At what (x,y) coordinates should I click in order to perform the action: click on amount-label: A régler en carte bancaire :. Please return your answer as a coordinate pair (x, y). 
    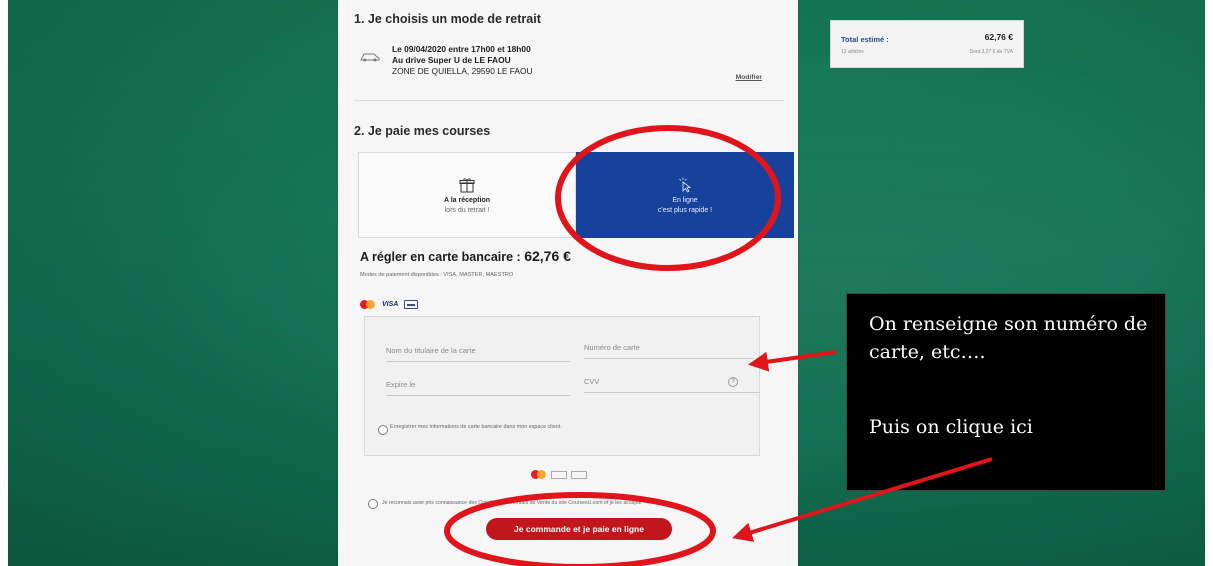
    Looking at the image, I should click on (442, 257).